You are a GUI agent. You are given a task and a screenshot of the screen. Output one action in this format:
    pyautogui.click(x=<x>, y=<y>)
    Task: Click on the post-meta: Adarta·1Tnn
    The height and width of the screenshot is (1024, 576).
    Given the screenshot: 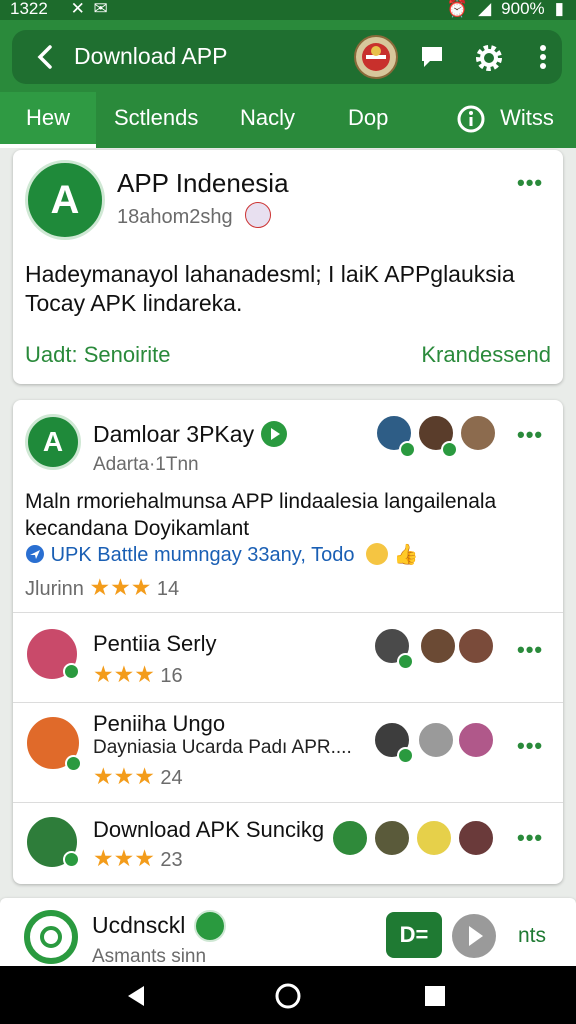 What is the action you would take?
    pyautogui.click(x=146, y=464)
    